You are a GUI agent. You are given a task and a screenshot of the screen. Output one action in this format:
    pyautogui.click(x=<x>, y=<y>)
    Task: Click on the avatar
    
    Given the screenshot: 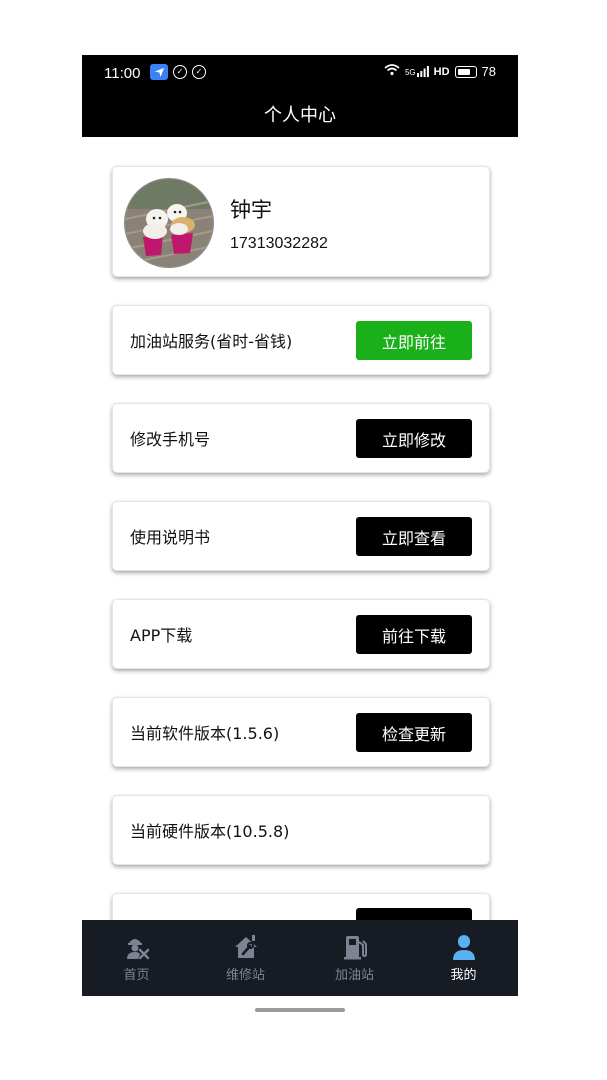 What is the action you would take?
    pyautogui.click(x=169, y=223)
    